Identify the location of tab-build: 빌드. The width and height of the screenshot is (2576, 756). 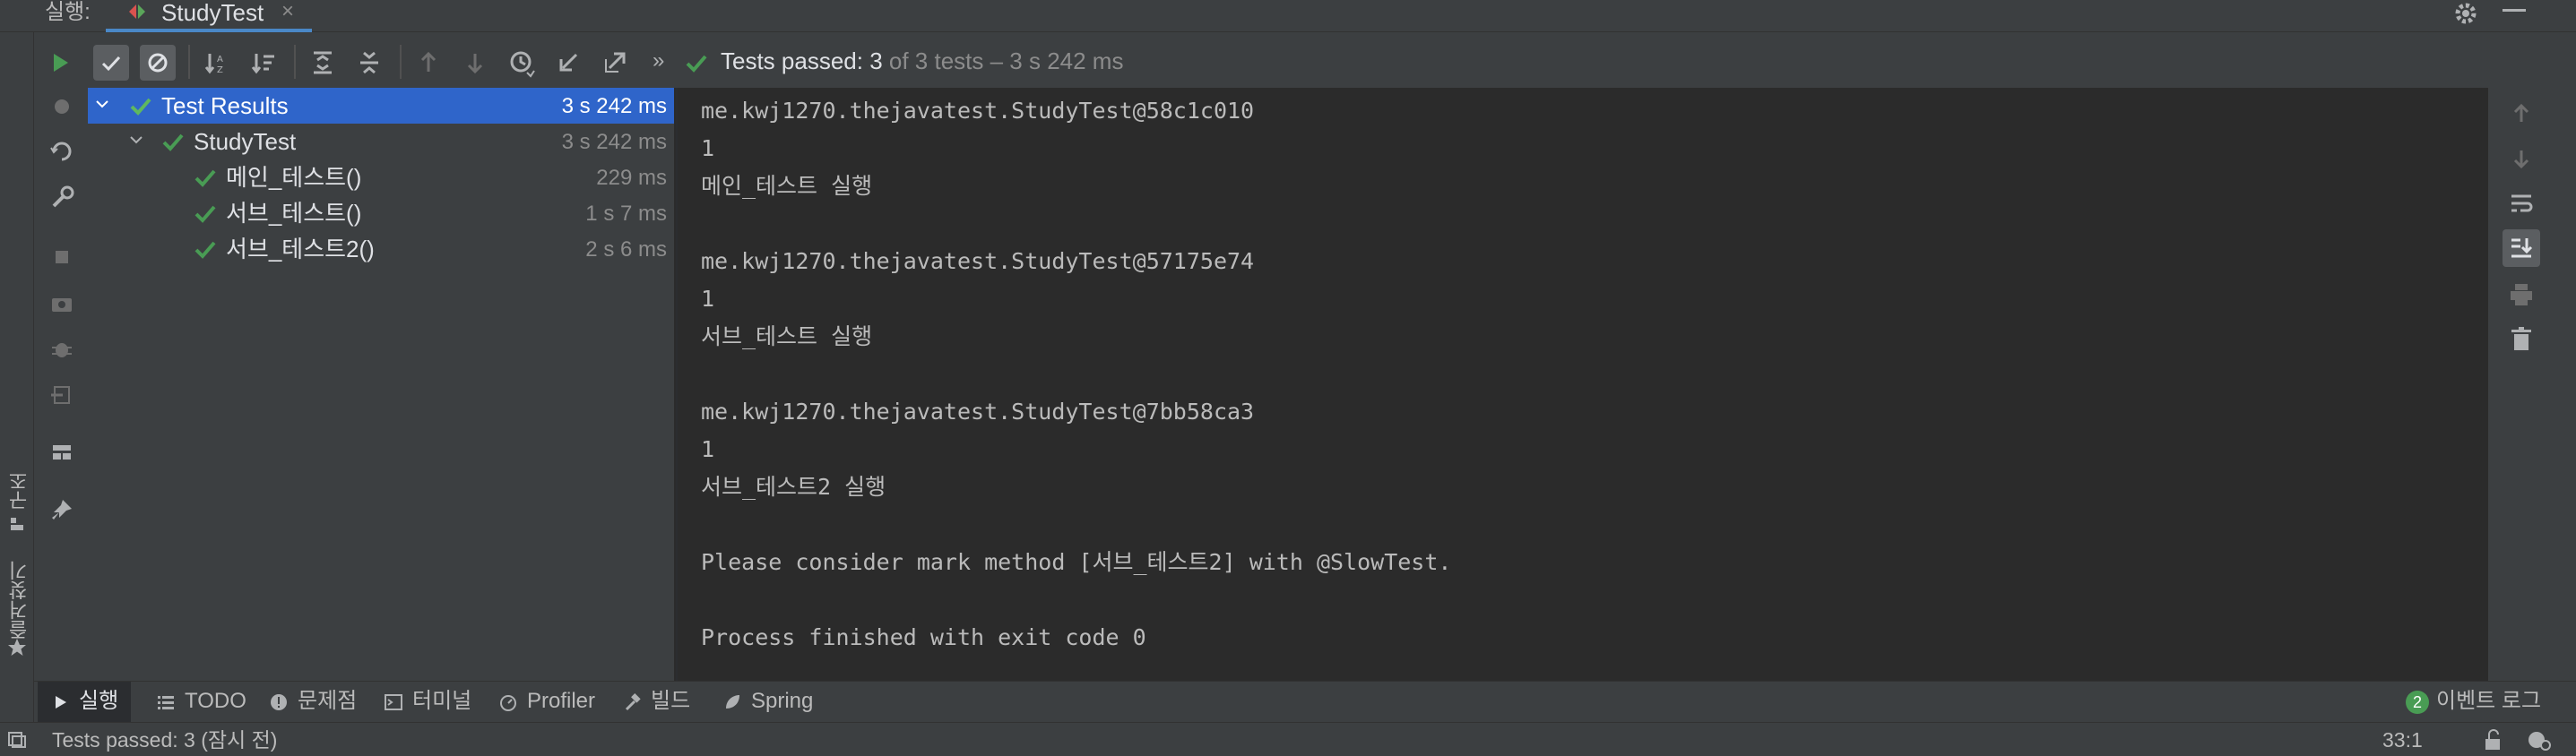
(656, 703).